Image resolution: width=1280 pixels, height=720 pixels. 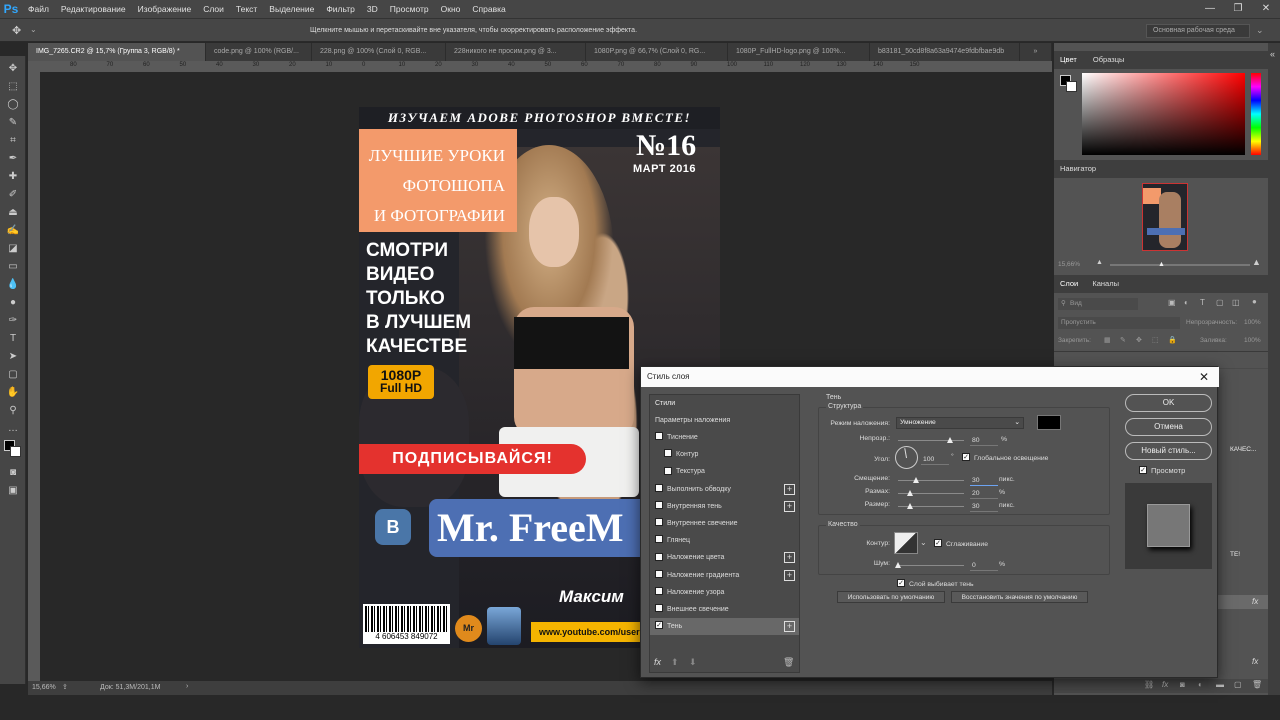 What do you see at coordinates (724, 506) in the screenshot?
I see `style-item-4: Внутренняя тень +` at bounding box center [724, 506].